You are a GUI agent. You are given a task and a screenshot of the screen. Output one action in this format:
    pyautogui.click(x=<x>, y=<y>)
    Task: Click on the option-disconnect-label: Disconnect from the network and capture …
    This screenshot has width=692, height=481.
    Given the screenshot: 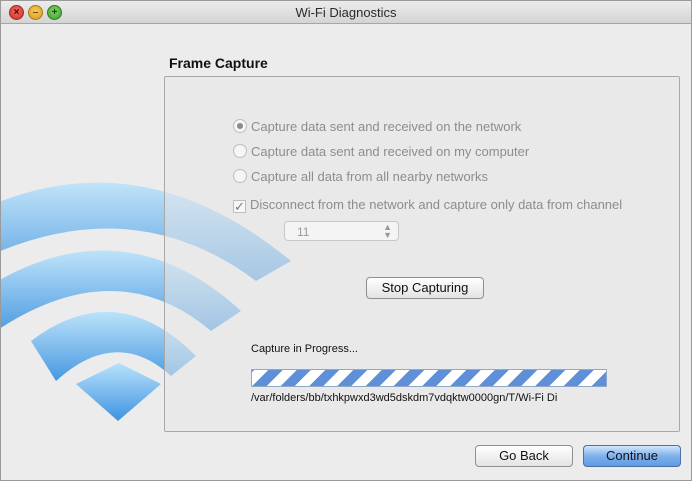 What is the action you would take?
    pyautogui.click(x=436, y=204)
    